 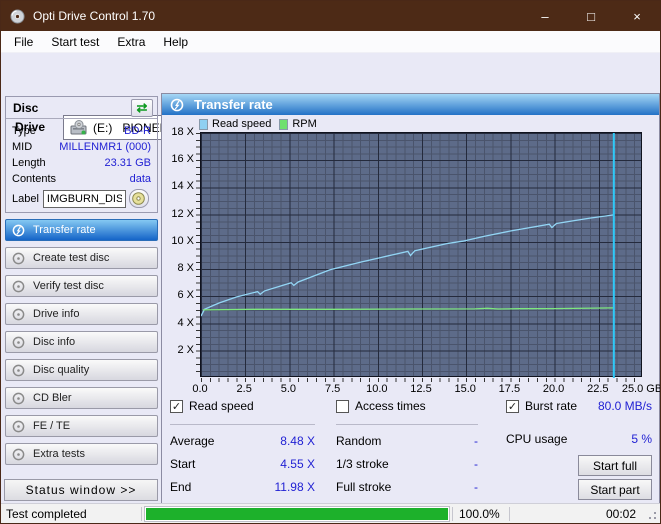 What do you see at coordinates (81, 314) in the screenshot?
I see `sidebar-item-drive-info: Drive info` at bounding box center [81, 314].